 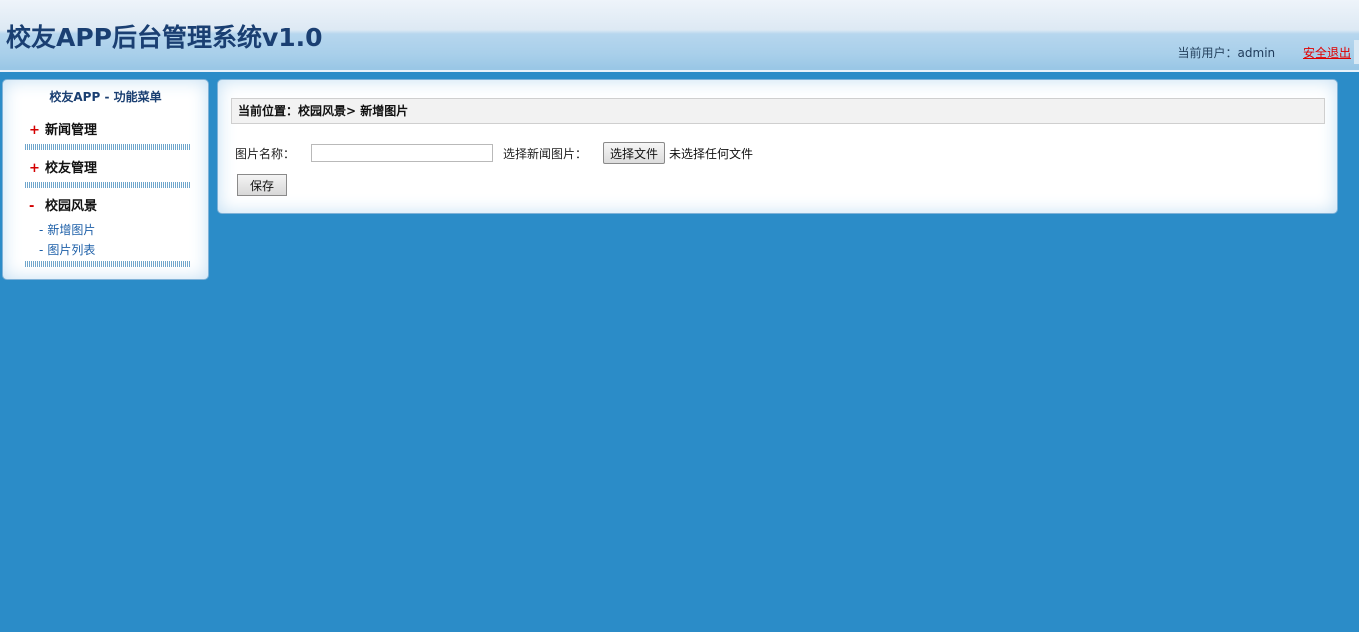 I want to click on save-button: 保存, so click(x=262, y=185).